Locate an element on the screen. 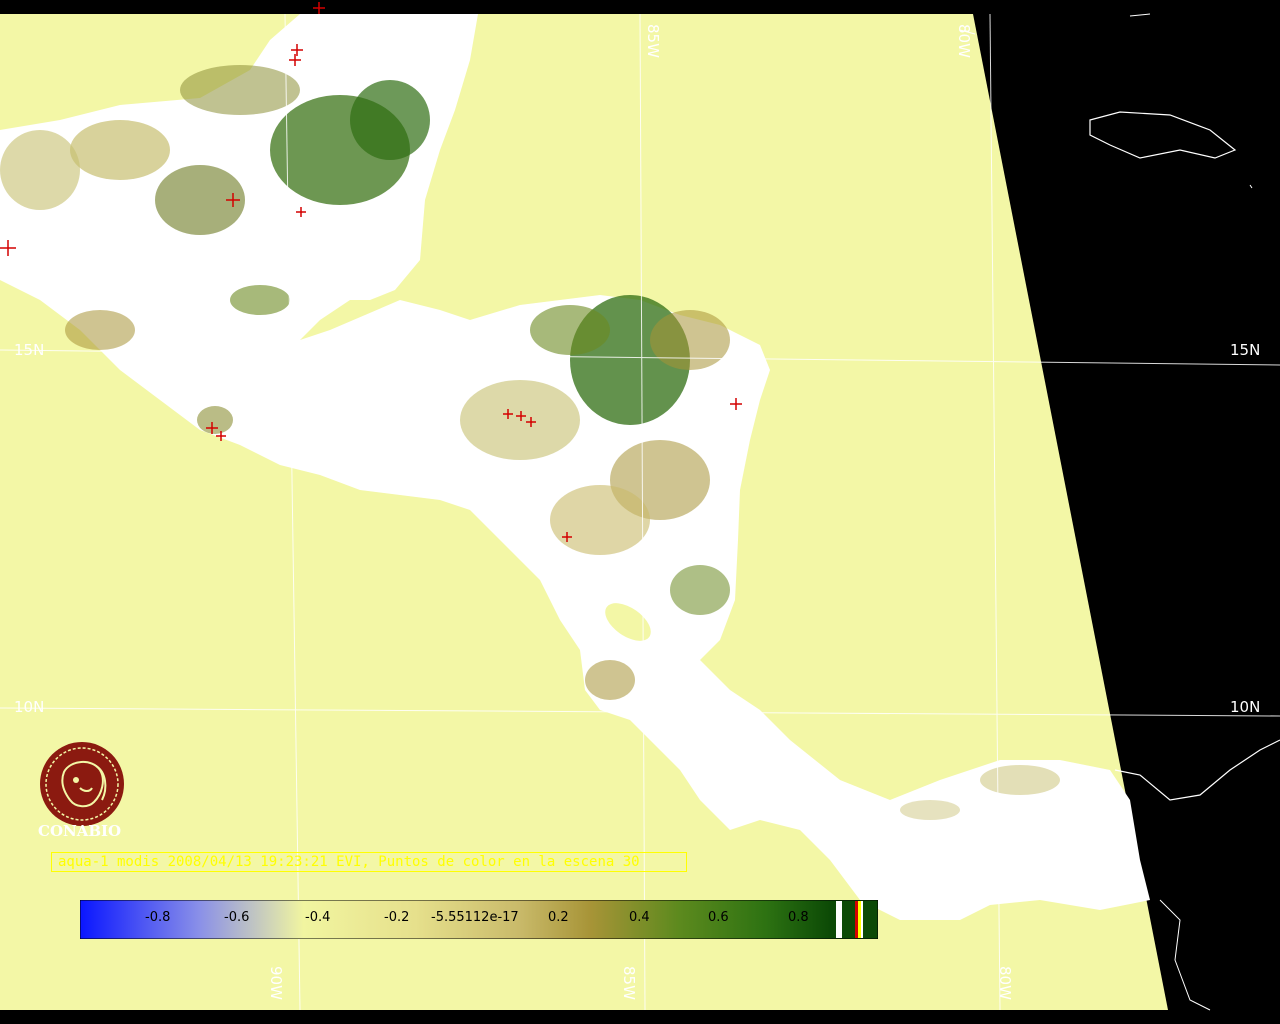 This screenshot has width=1280, height=1024. lon-label-85w-top: 85W is located at coordinates (653, 41).